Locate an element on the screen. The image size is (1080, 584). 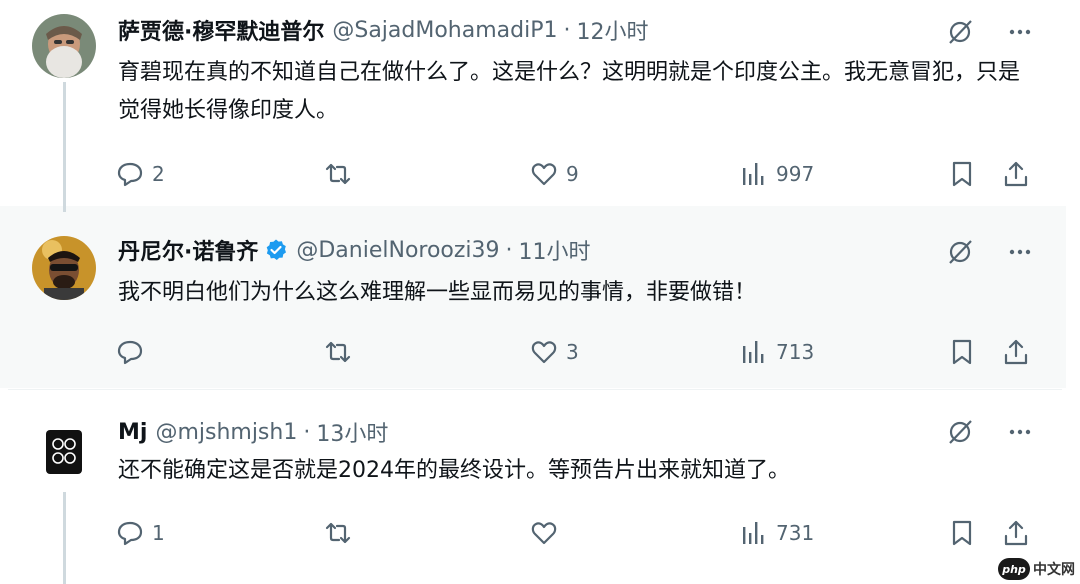
views-count: 713 is located at coordinates (795, 352).